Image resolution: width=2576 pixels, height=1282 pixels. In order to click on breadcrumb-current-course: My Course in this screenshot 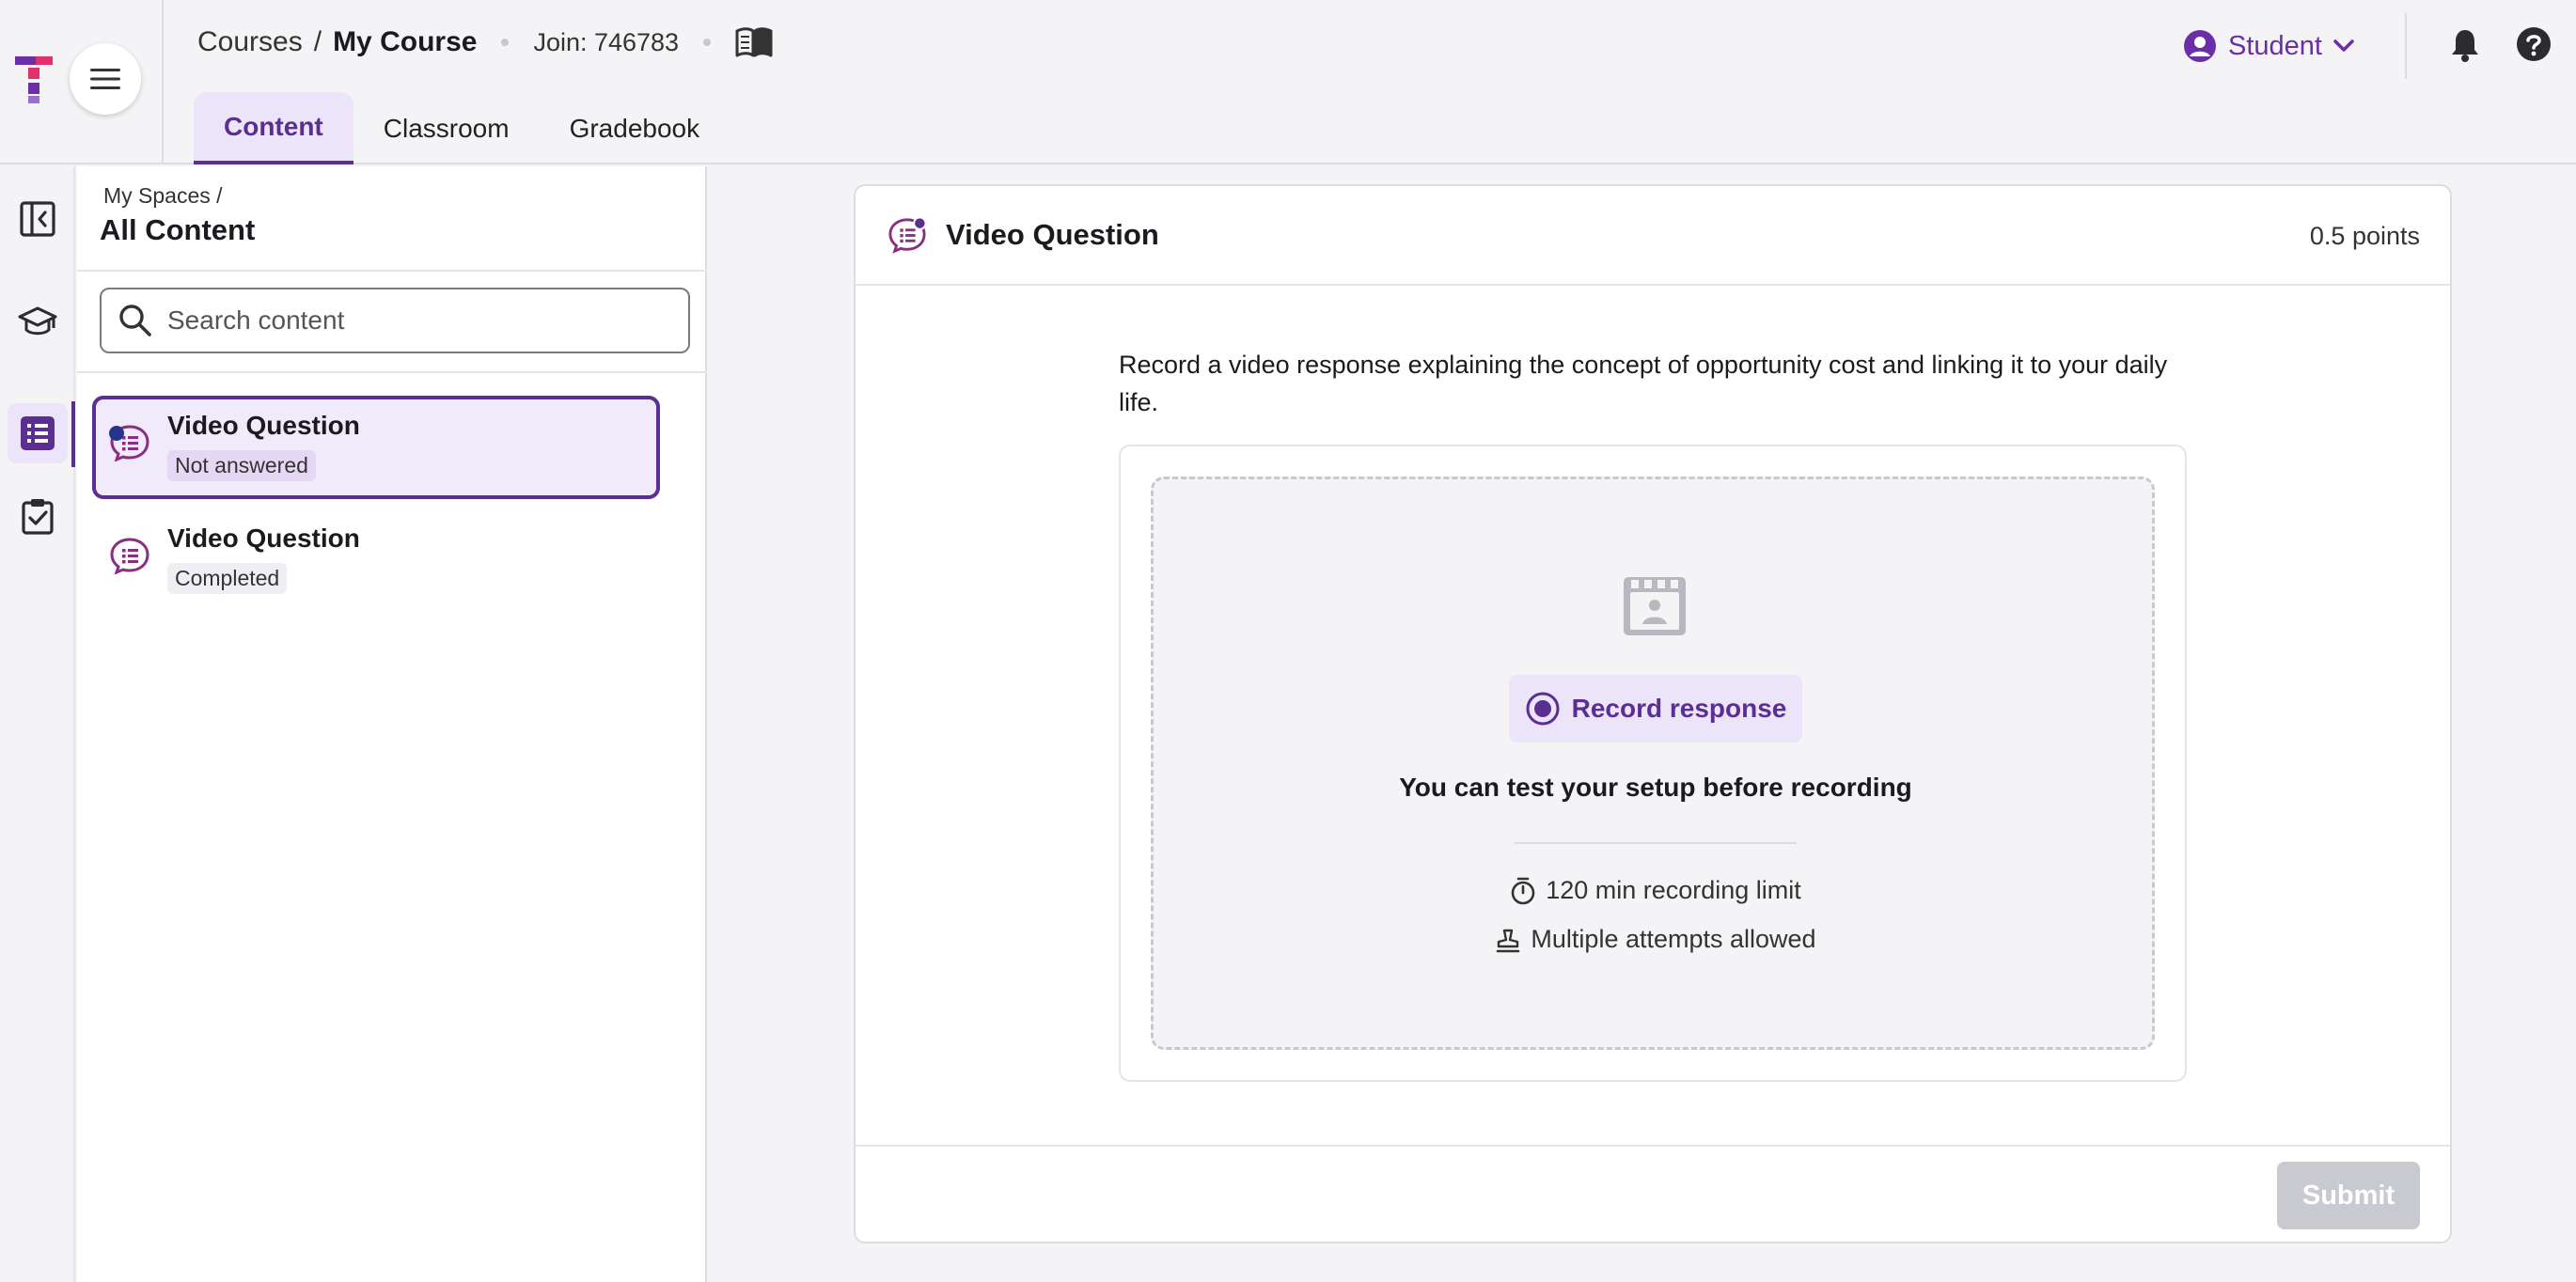, I will do `click(405, 42)`.